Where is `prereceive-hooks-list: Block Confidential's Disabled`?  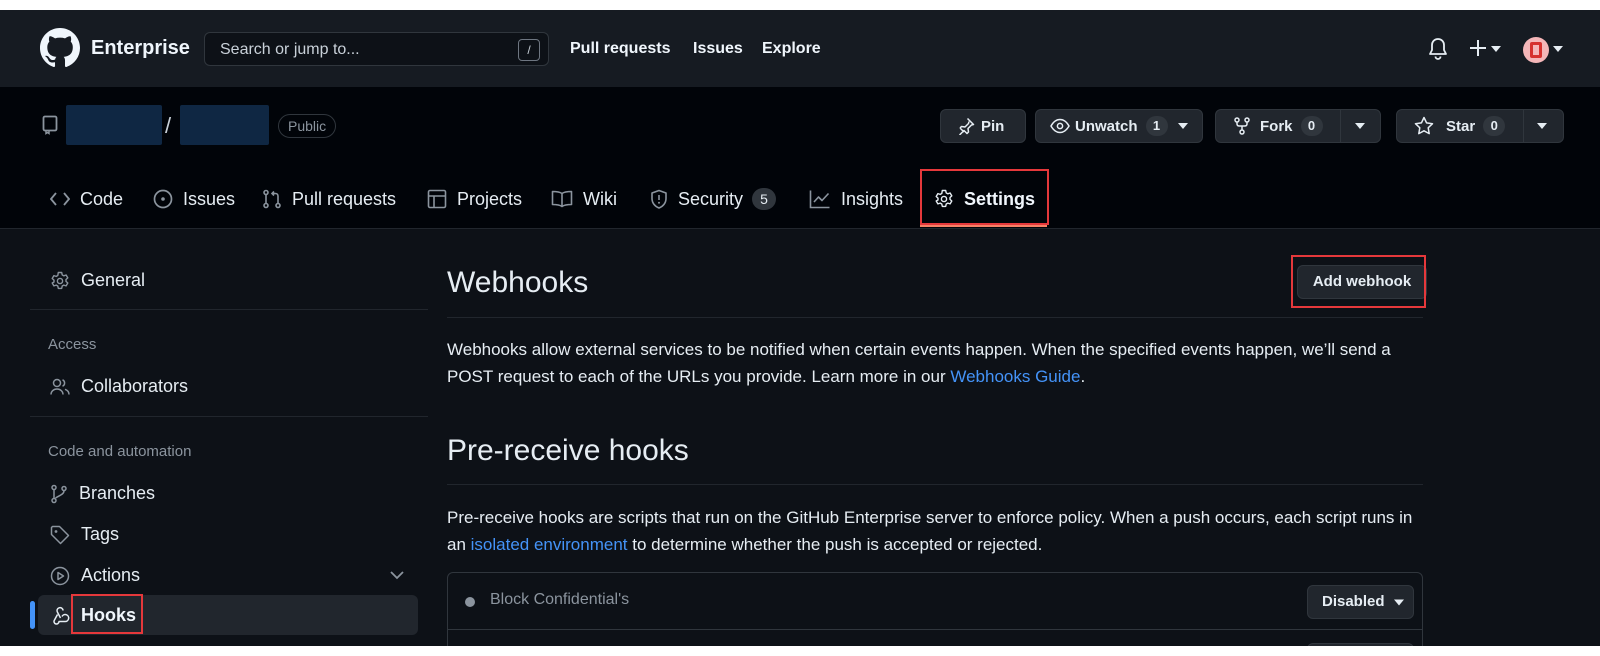
prereceive-hooks-list: Block Confidential's Disabled is located at coordinates (935, 614).